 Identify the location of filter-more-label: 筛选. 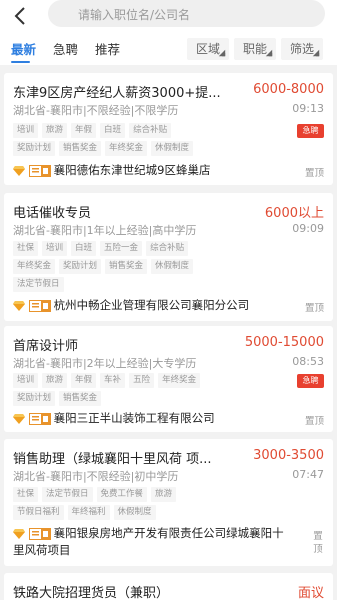
(301, 49).